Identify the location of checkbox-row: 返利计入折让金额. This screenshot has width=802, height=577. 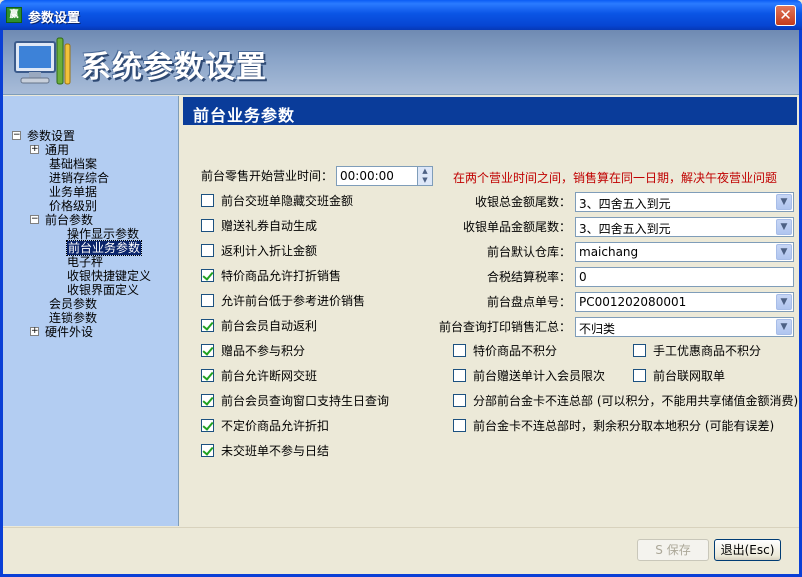
(311, 251).